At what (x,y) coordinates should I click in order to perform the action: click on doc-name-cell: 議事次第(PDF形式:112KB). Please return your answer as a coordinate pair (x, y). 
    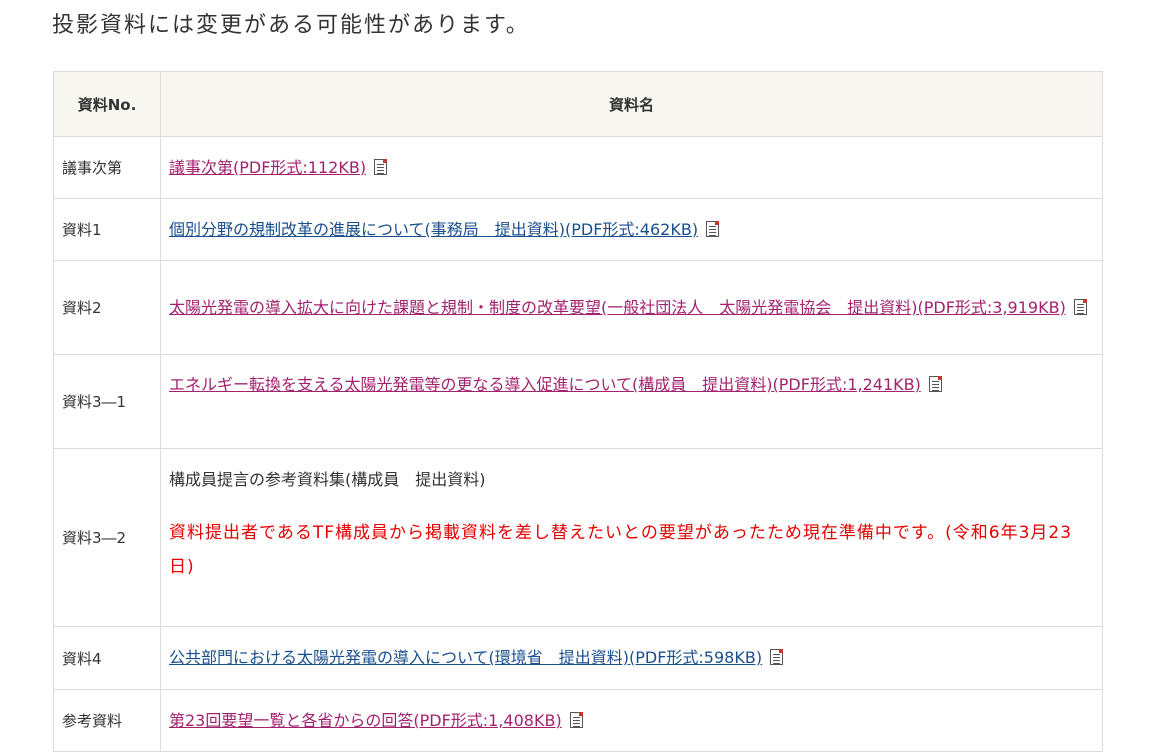
    Looking at the image, I should click on (631, 167).